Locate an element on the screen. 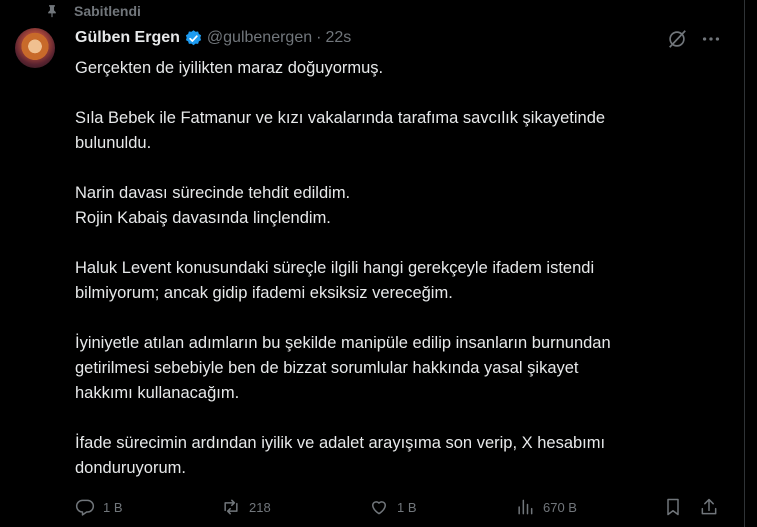  tweet-actions: 1 B 218 1 B 670 B is located at coordinates (400, 507).